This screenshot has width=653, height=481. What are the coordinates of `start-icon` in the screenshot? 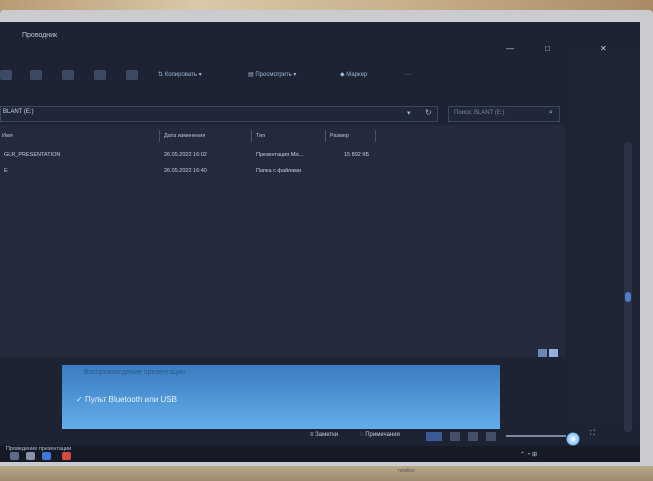 It's located at (14, 456).